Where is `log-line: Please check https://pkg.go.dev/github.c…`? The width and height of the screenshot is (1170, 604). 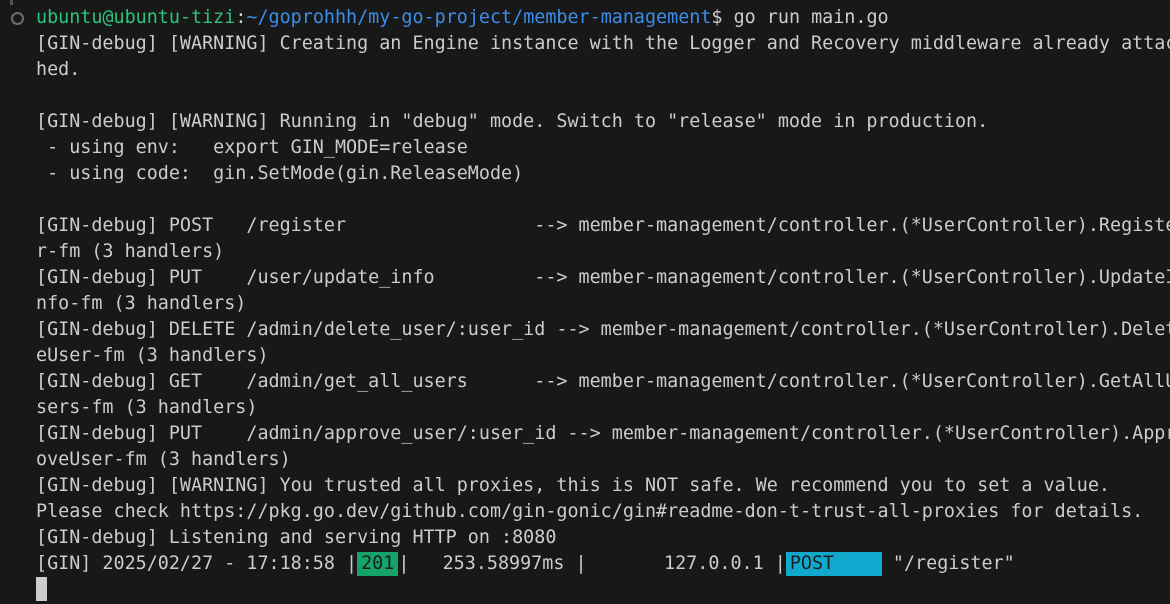
log-line: Please check https://pkg.go.dev/github.c… is located at coordinates (590, 511).